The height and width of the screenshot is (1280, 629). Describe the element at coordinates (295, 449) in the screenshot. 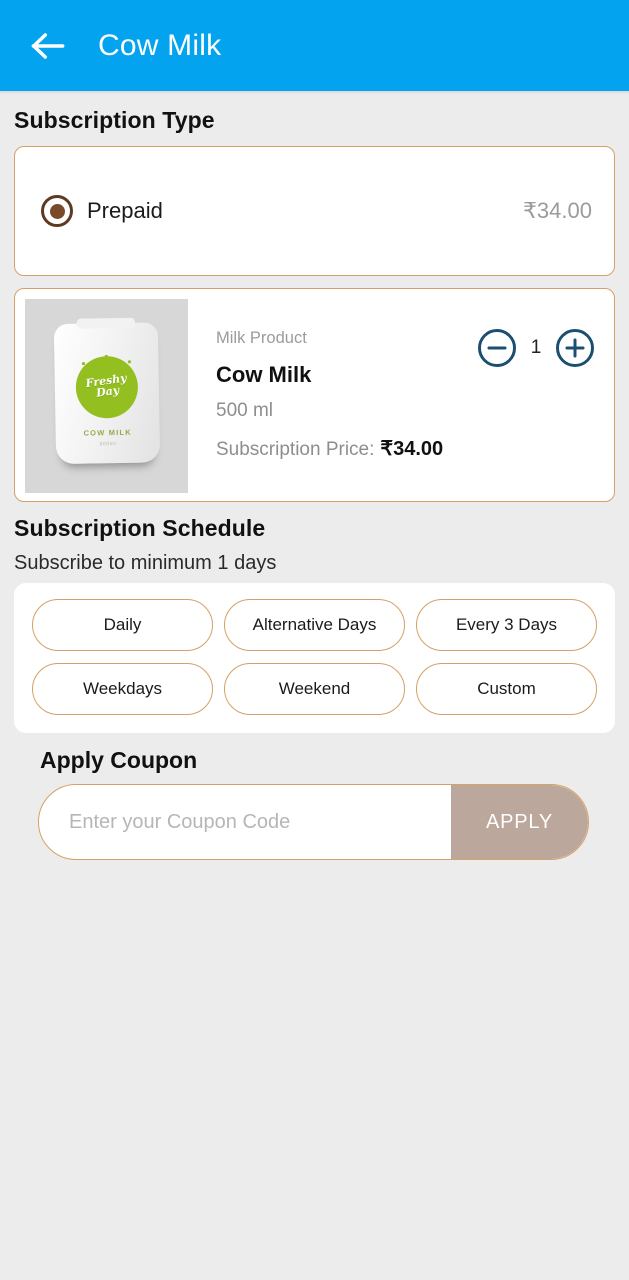

I see `product-price-label: Subscription Price:` at that location.